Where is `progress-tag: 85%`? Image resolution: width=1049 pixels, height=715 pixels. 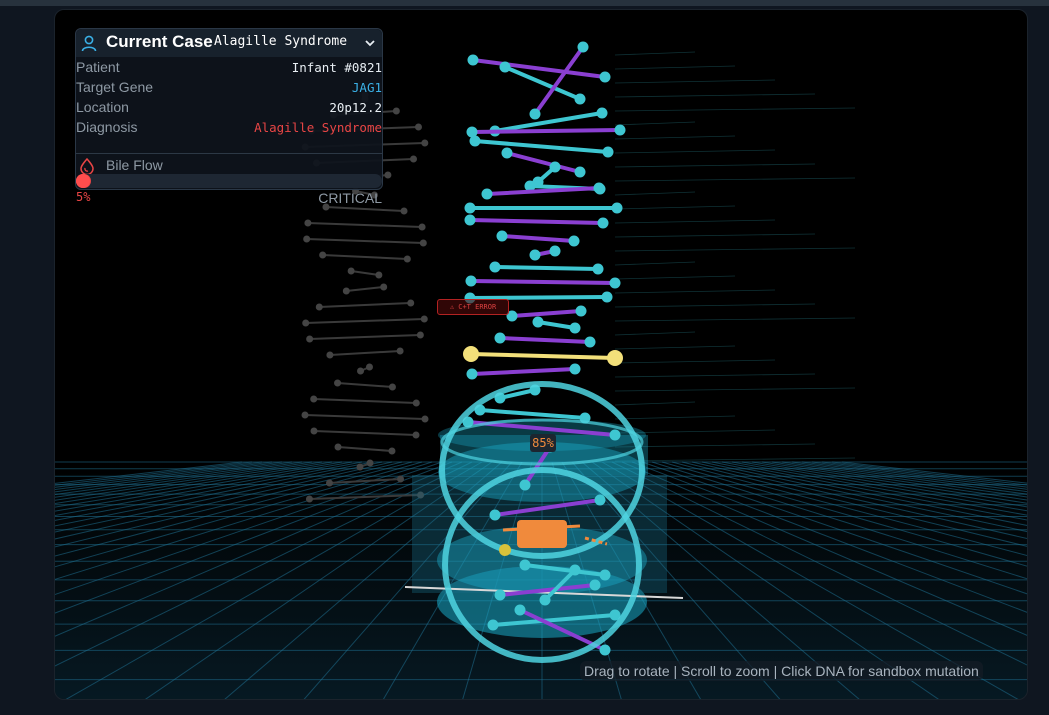
progress-tag: 85% is located at coordinates (543, 443).